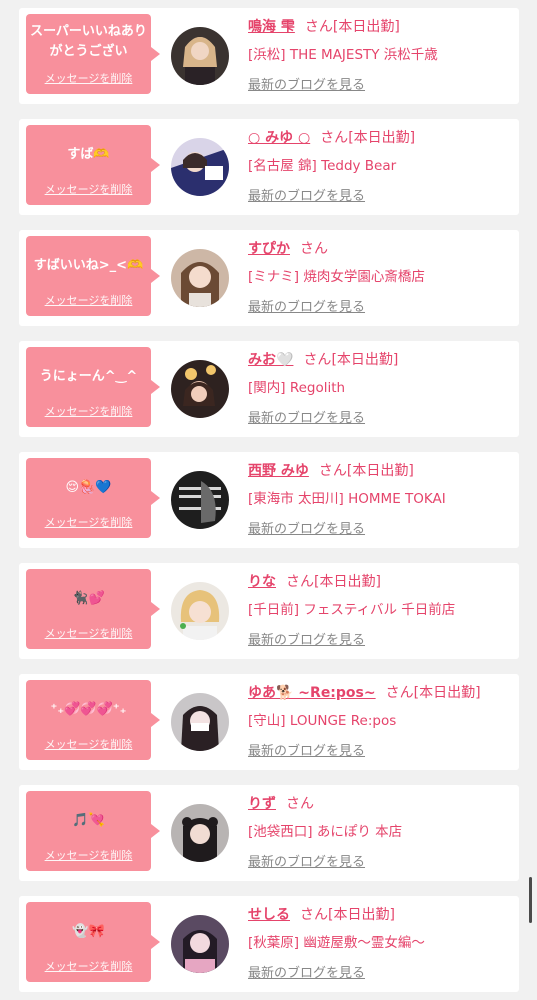 The height and width of the screenshot is (1000, 537). What do you see at coordinates (312, 693) in the screenshot?
I see `cast-name-link: ゆあ🐕 ~Re:pos~` at bounding box center [312, 693].